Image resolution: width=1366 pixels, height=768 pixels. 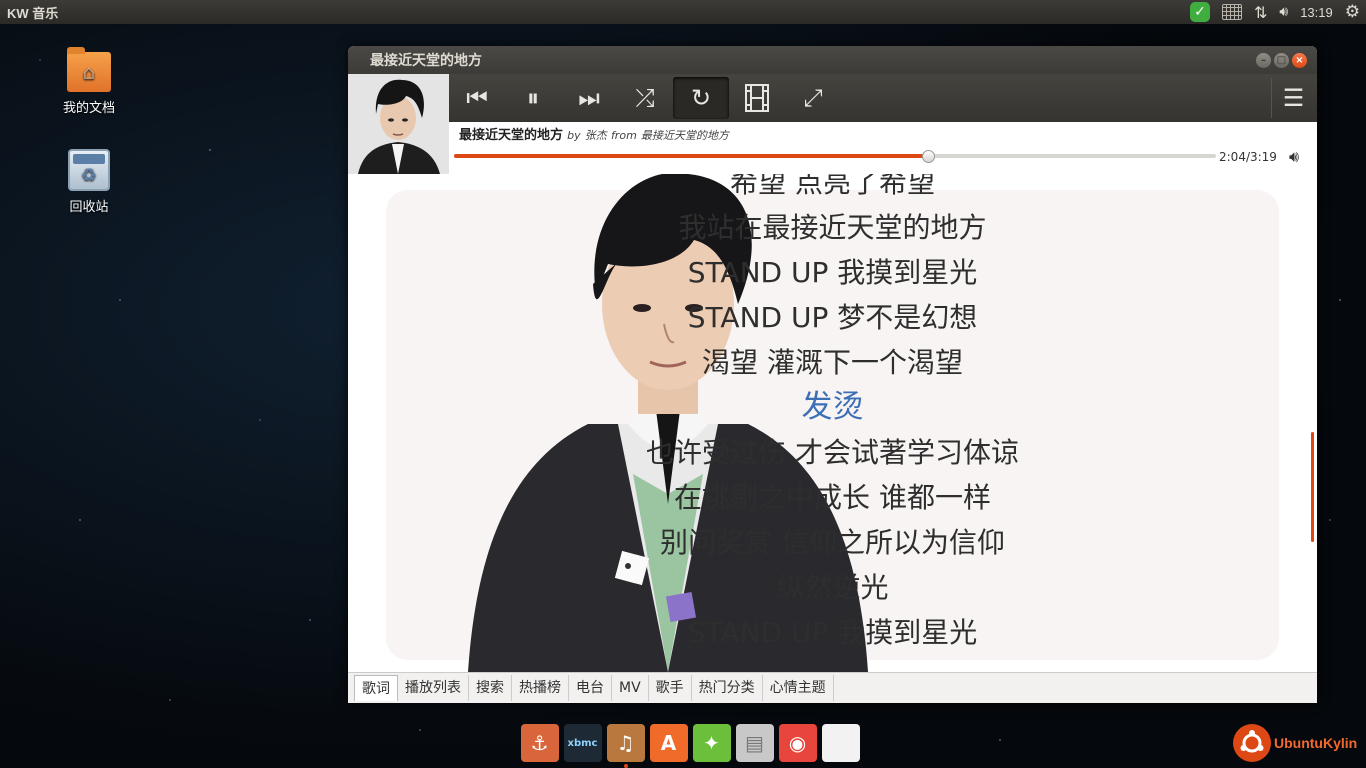 What do you see at coordinates (89, 69) in the screenshot?
I see `folder-icon` at bounding box center [89, 69].